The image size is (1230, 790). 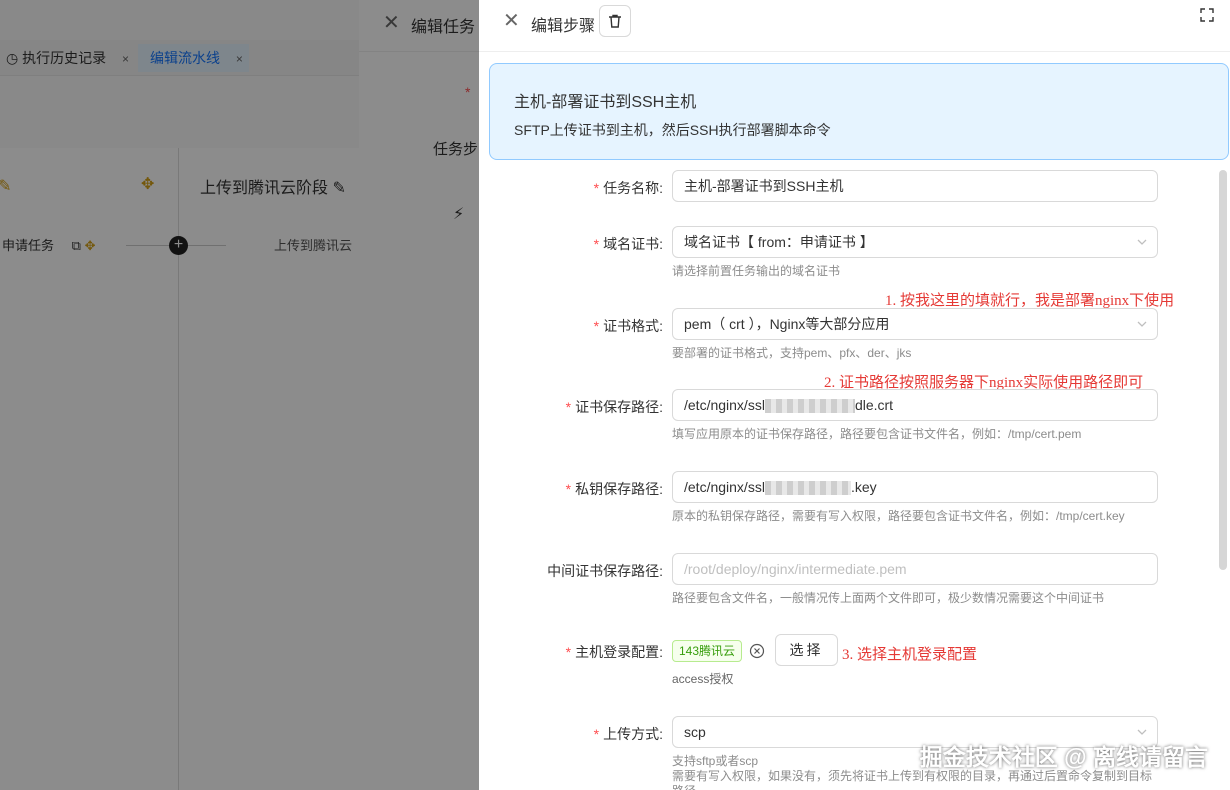 What do you see at coordinates (915, 324) in the screenshot?
I see `cert-format-select: pem（ crt ），Nginx等大部分应用` at bounding box center [915, 324].